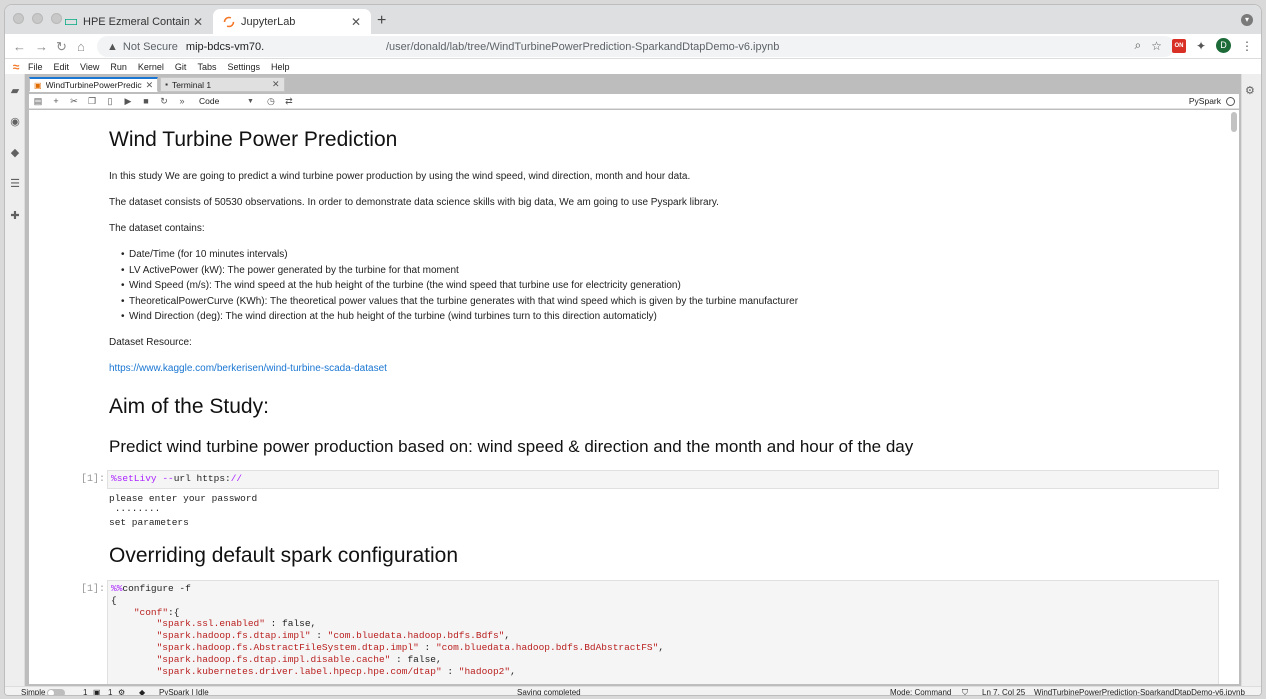  What do you see at coordinates (1205, 101) in the screenshot?
I see `kernel-name: PySpark` at bounding box center [1205, 101].